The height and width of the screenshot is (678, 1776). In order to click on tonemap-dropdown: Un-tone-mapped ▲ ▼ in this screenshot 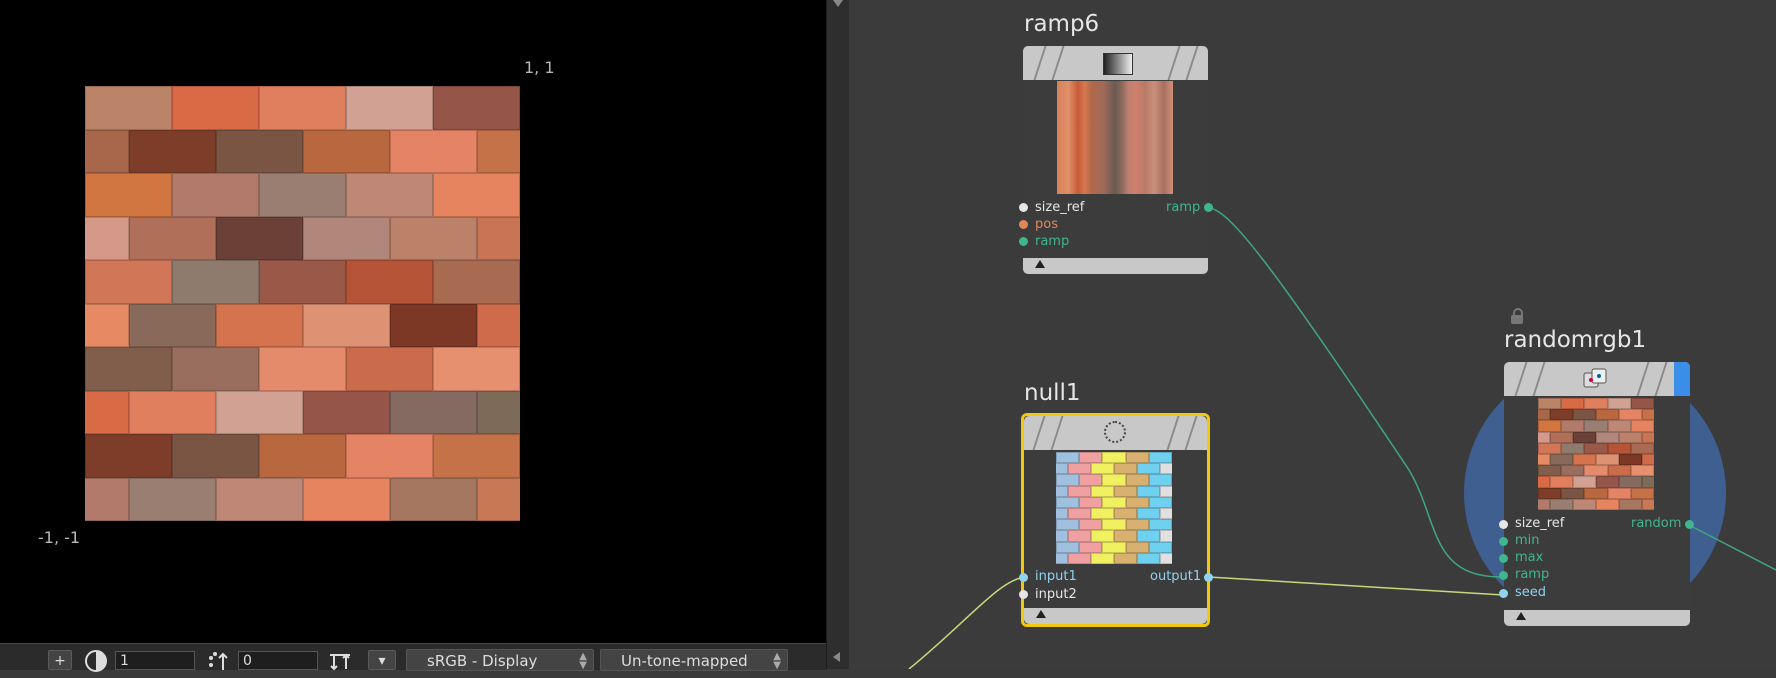, I will do `click(694, 660)`.